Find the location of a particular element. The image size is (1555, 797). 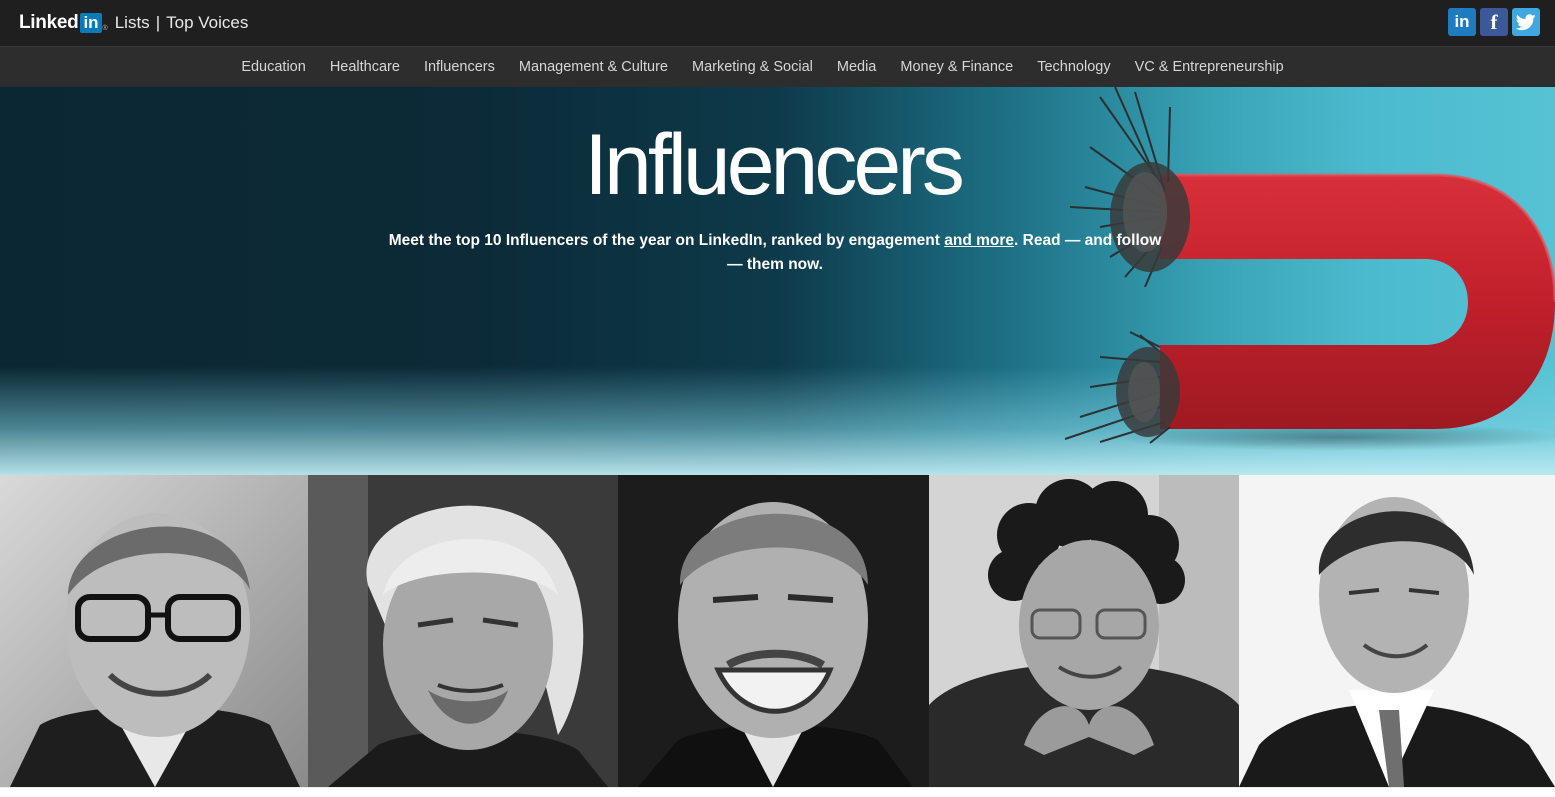

logo-linked-text: Linked is located at coordinates (49, 22).